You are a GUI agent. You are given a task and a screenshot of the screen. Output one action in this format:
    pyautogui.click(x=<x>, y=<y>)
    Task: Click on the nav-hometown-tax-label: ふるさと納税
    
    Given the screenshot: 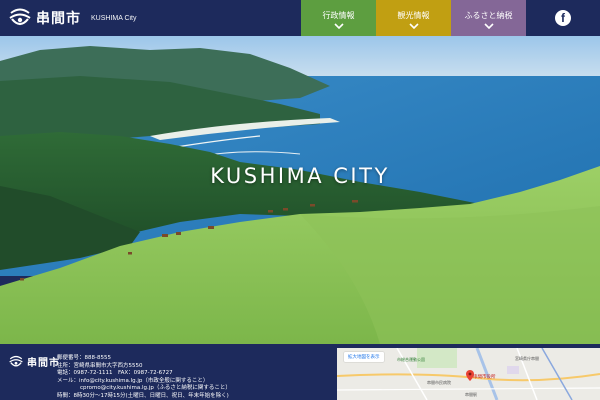 What is the action you would take?
    pyautogui.click(x=488, y=15)
    